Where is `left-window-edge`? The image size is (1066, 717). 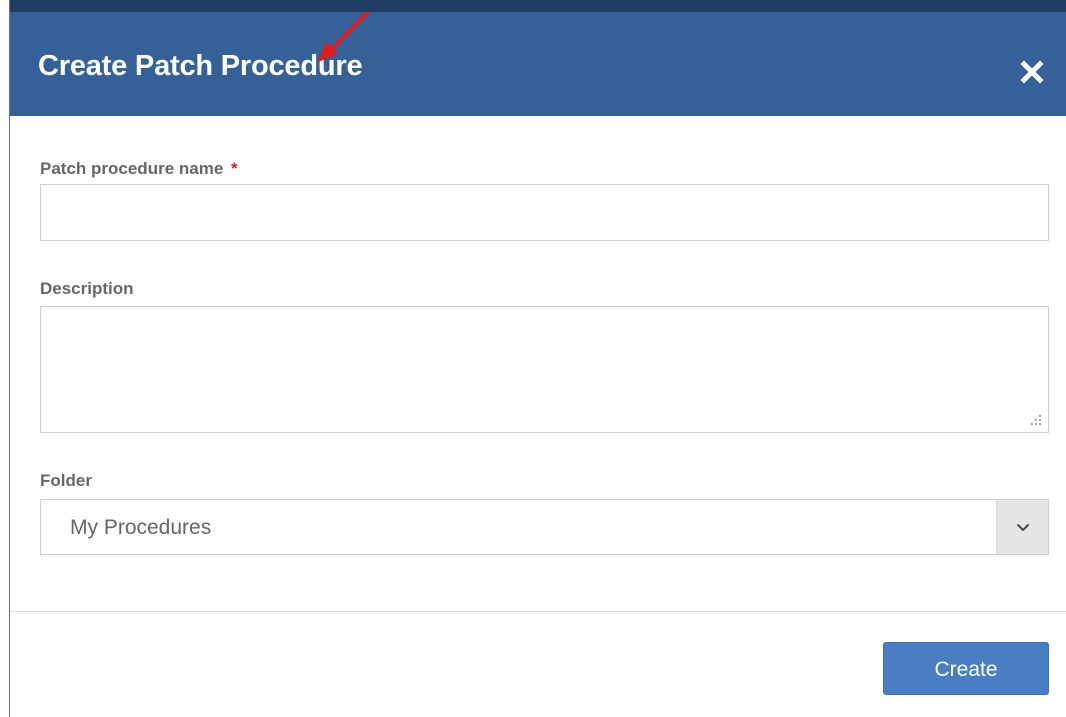 left-window-edge is located at coordinates (5, 358).